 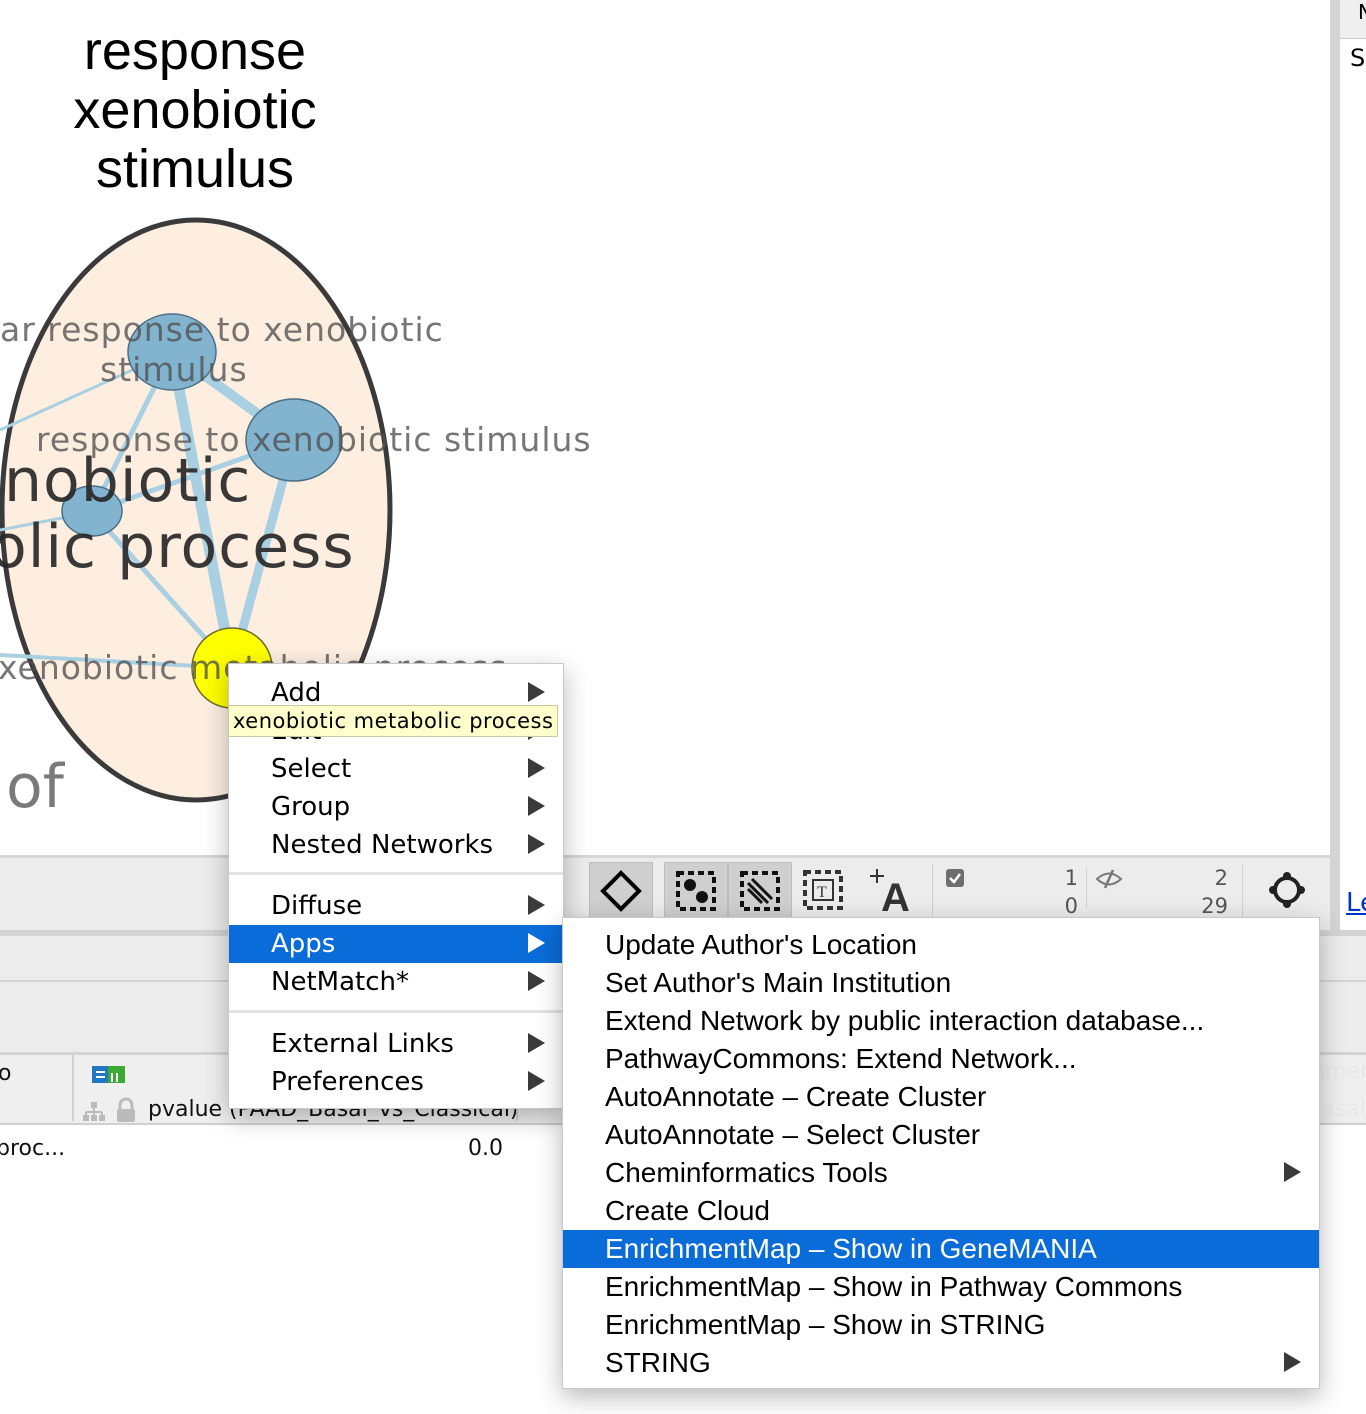 What do you see at coordinates (311, 807) in the screenshot?
I see `menu-item-label: Group` at bounding box center [311, 807].